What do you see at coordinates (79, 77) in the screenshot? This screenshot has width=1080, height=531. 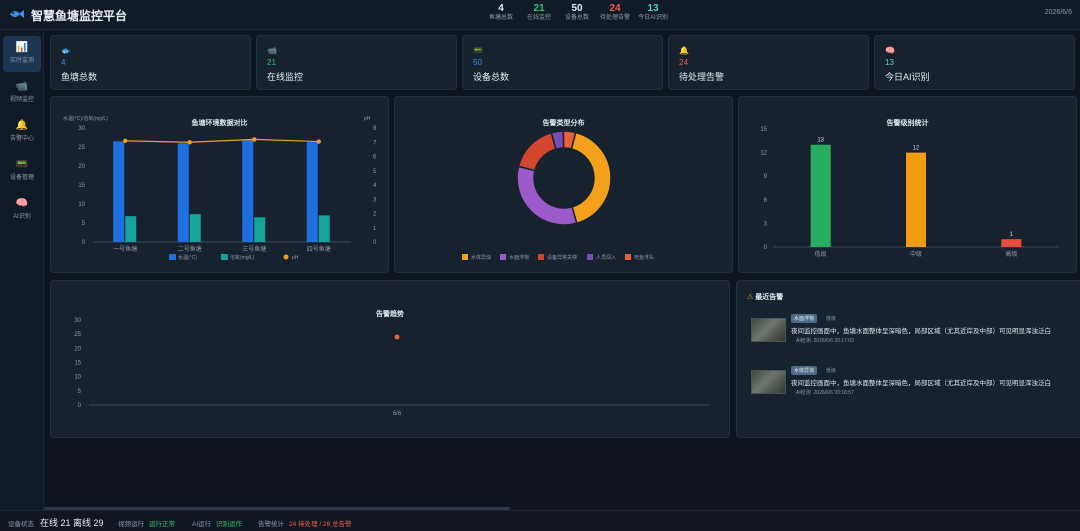 I see `kpi-label: 鱼塘总数` at bounding box center [79, 77].